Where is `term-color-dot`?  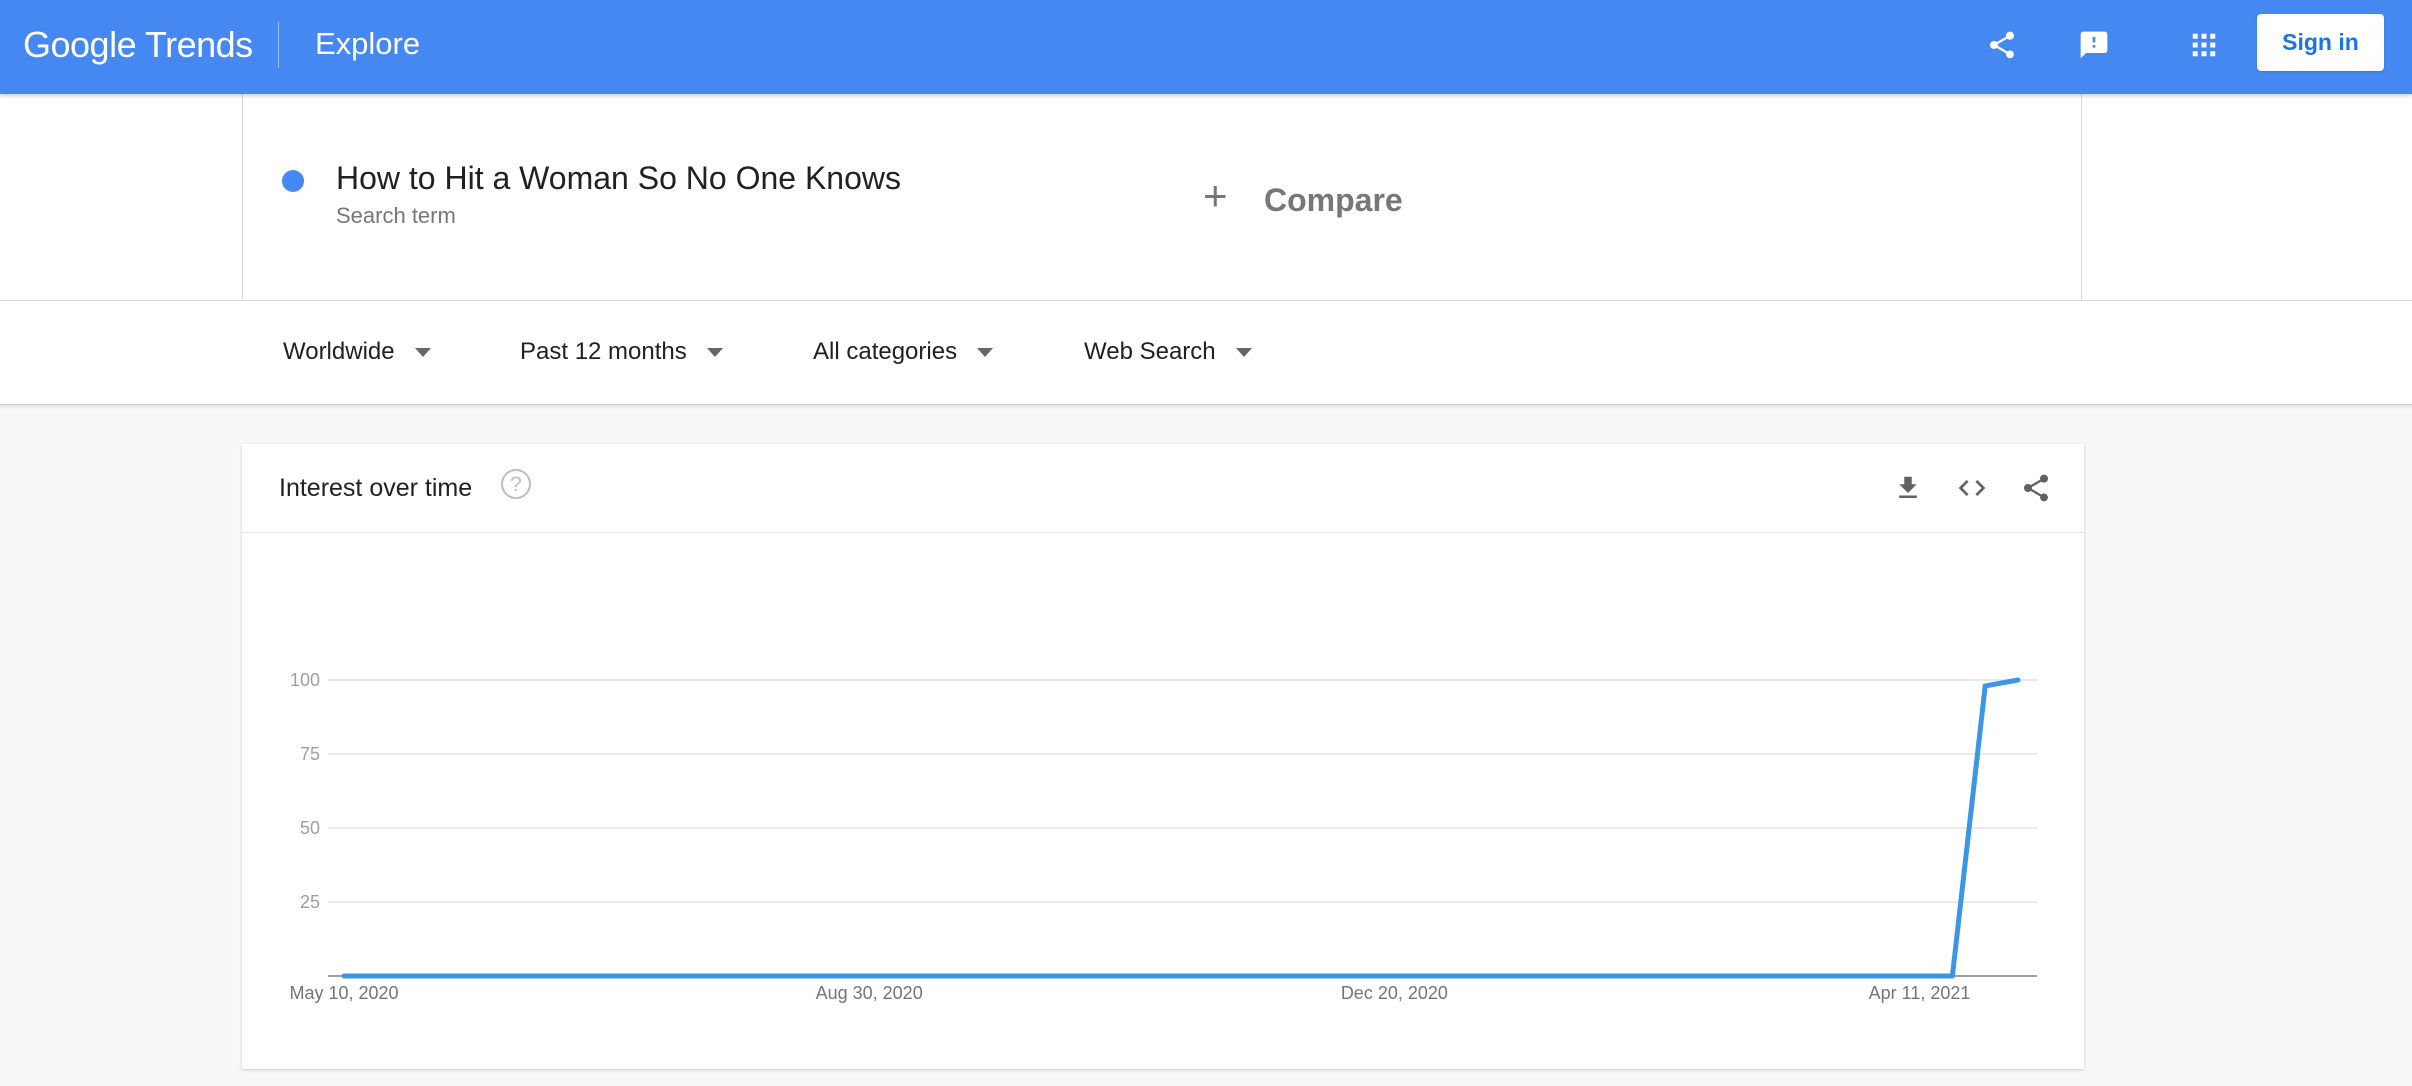 term-color-dot is located at coordinates (293, 181).